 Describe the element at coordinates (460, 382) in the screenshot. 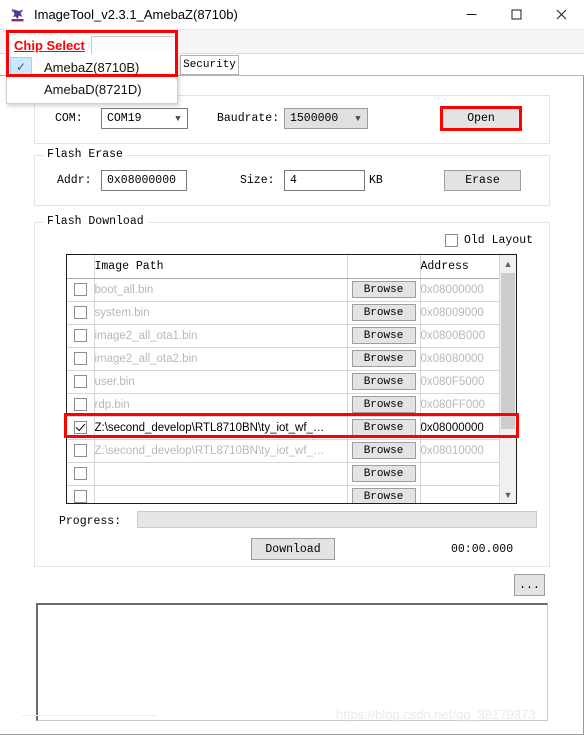

I see `row-address: 0x080F5000` at that location.